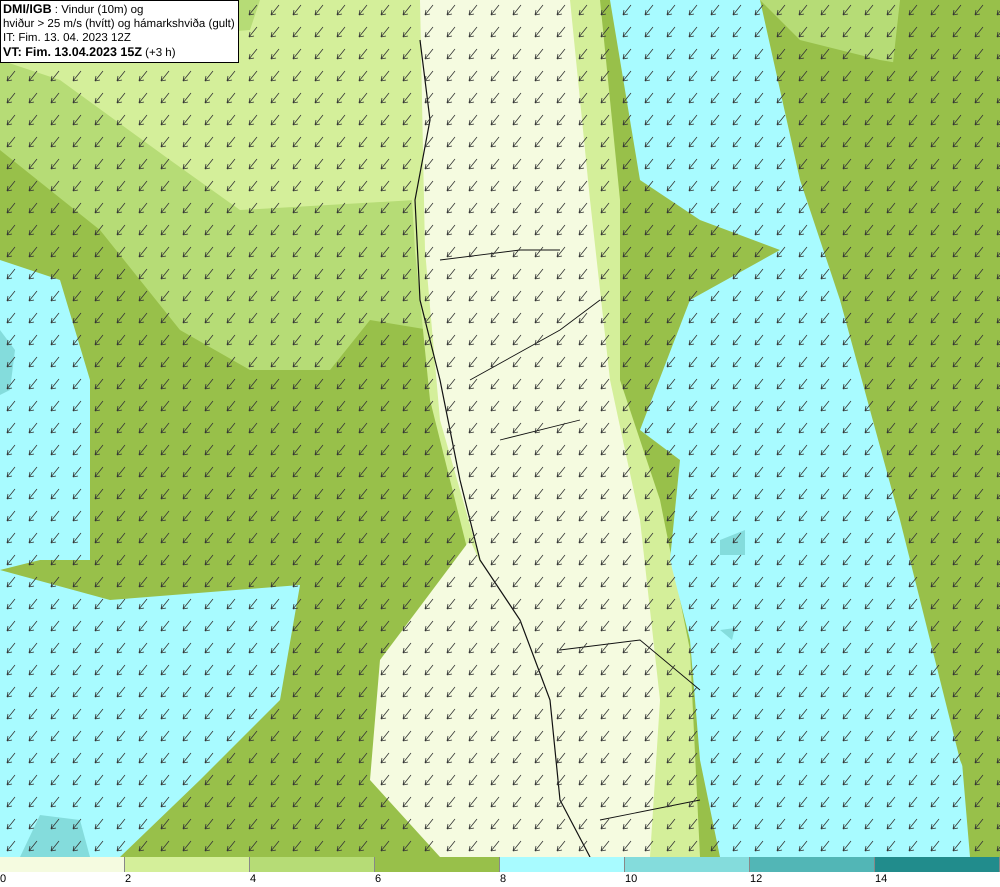  I want to click on scale-label: 12, so click(757, 879).